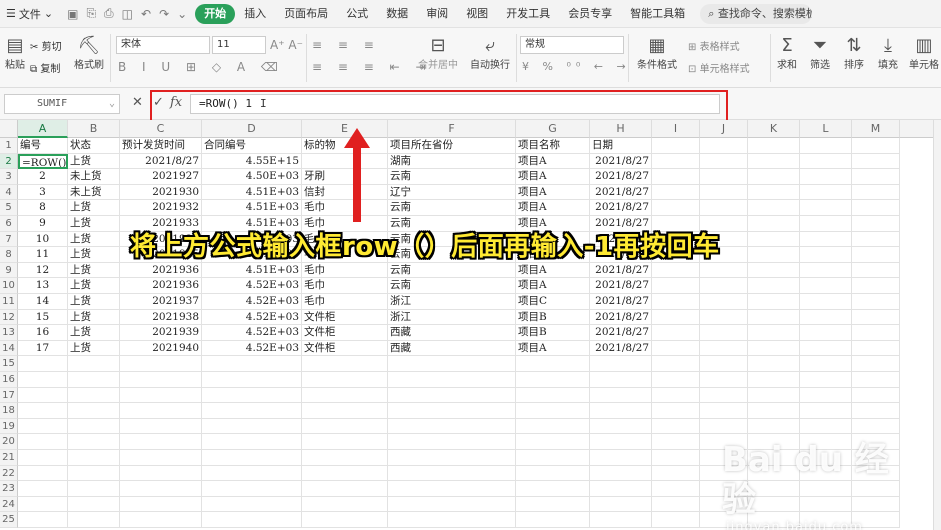  I want to click on cell-e24, so click(345, 504).